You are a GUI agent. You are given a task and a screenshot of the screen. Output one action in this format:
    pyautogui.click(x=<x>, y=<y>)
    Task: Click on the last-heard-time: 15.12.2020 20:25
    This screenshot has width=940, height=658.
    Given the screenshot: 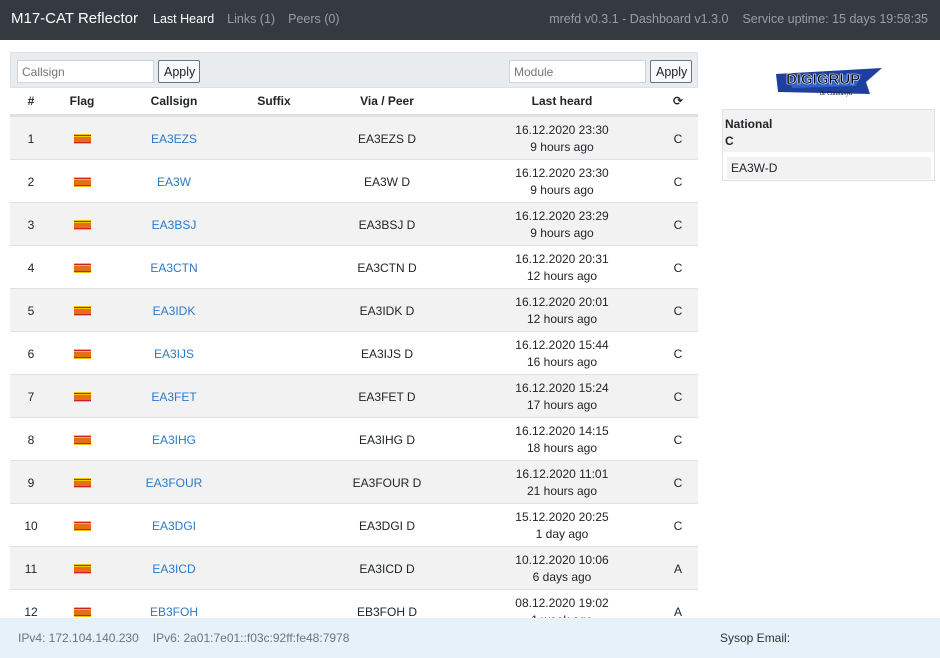 What is the action you would take?
    pyautogui.click(x=562, y=516)
    